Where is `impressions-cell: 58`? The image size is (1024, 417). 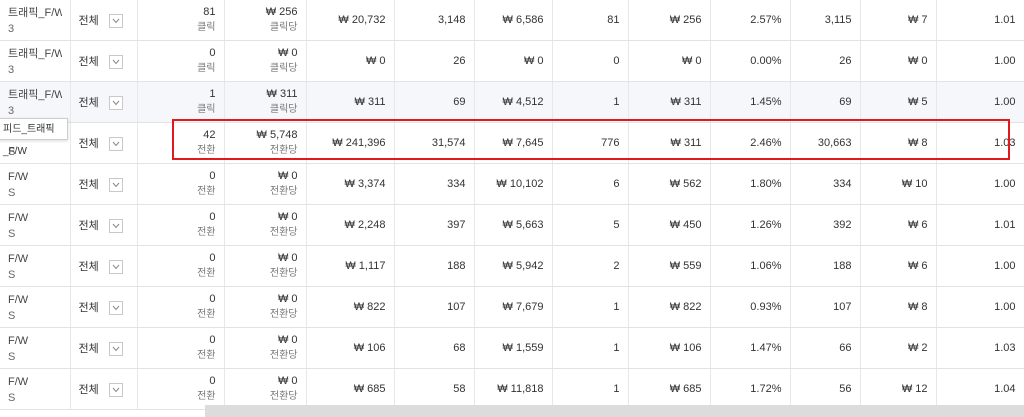 impressions-cell: 58 is located at coordinates (434, 389).